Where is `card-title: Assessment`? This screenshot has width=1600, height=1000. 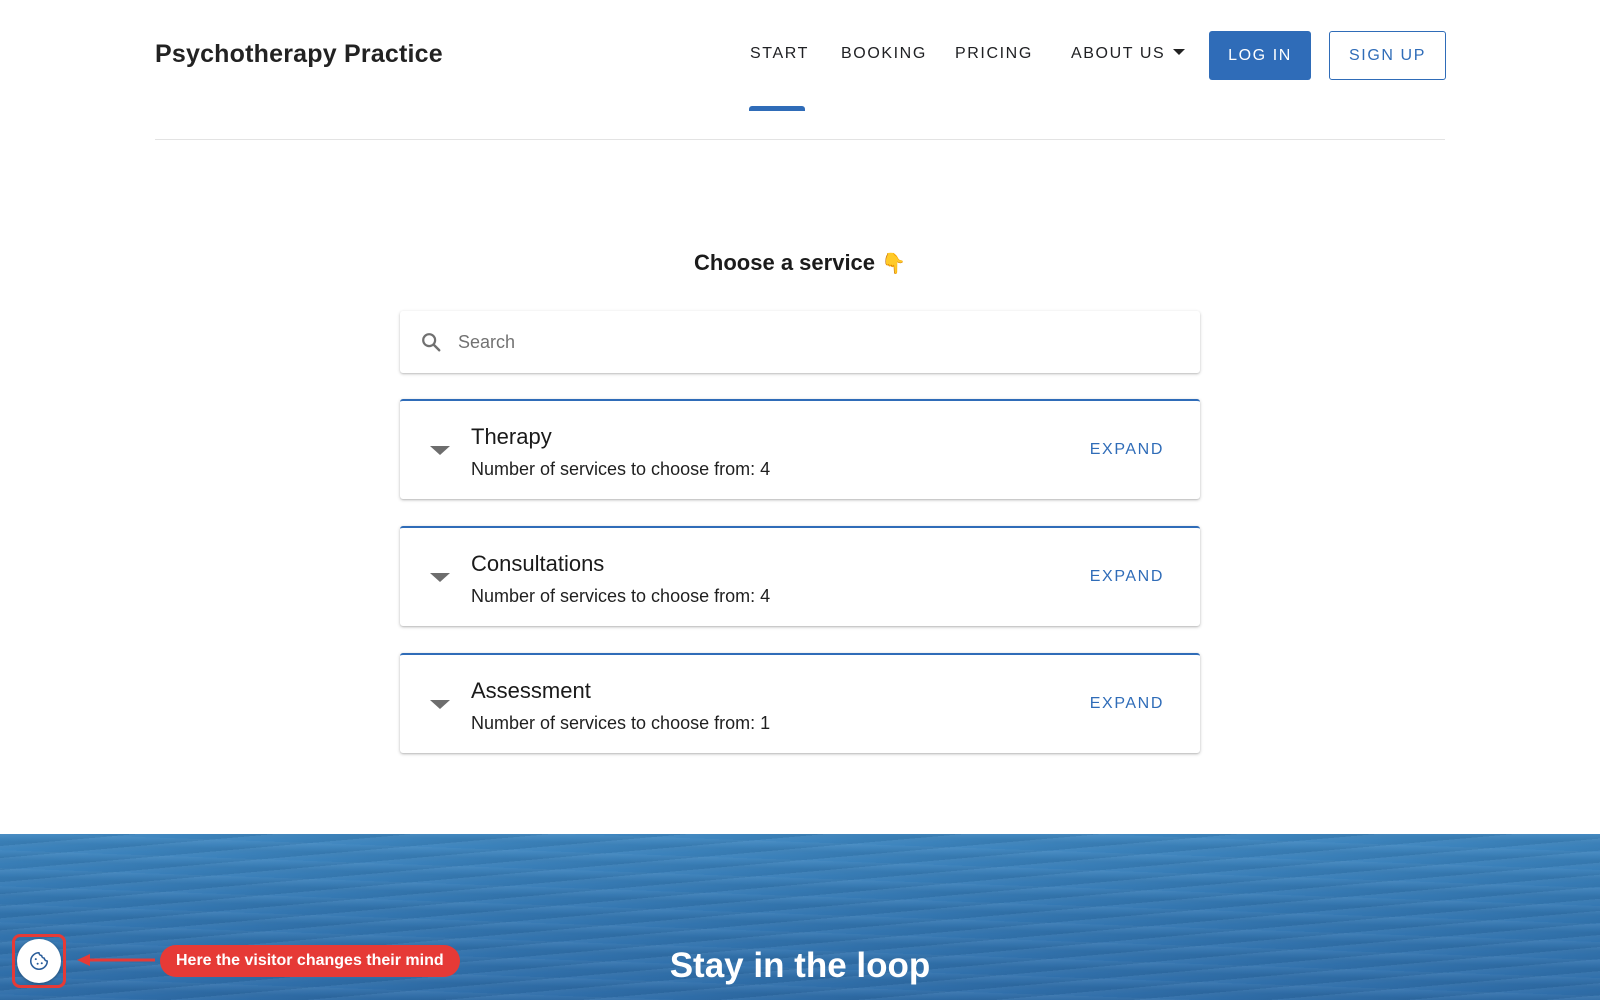
card-title: Assessment is located at coordinates (531, 690).